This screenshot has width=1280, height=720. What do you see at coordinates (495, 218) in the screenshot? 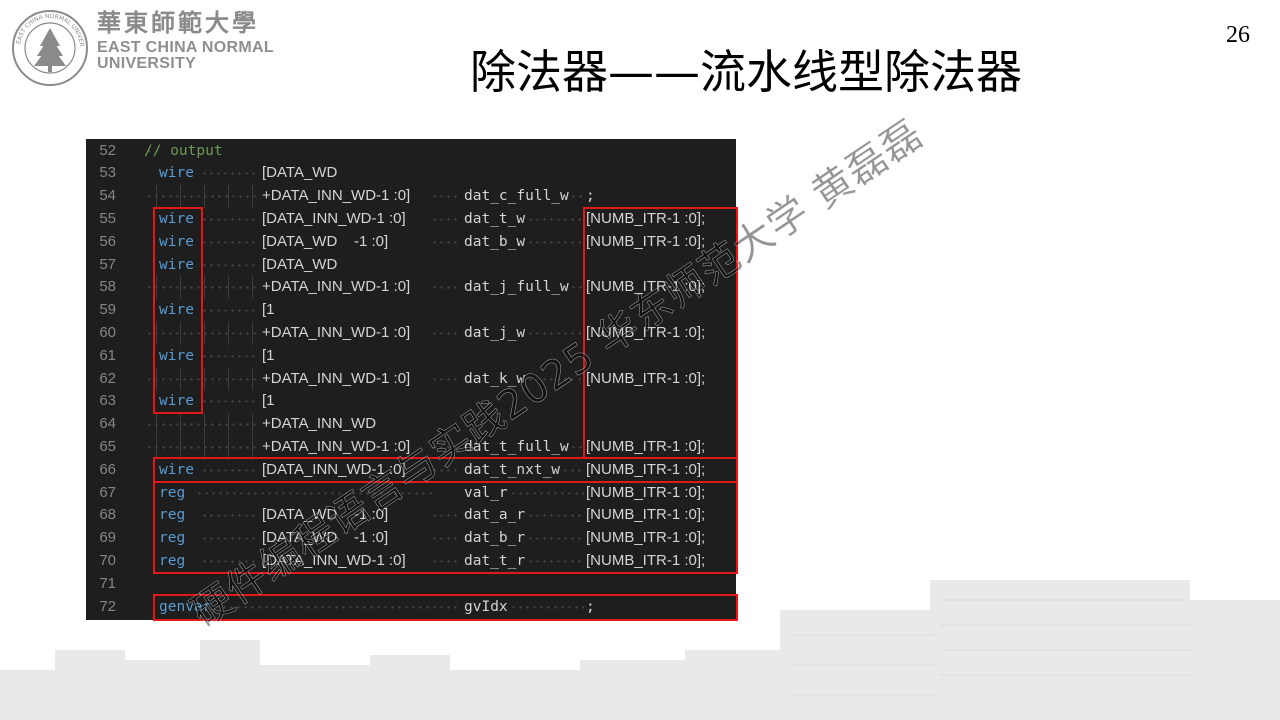
I see `code-identifier: dat_t_w` at bounding box center [495, 218].